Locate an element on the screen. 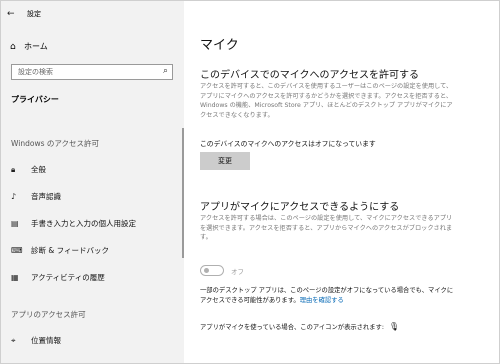 This screenshot has width=500, height=364. lock-icon: 🔒︎ is located at coordinates (13, 169).